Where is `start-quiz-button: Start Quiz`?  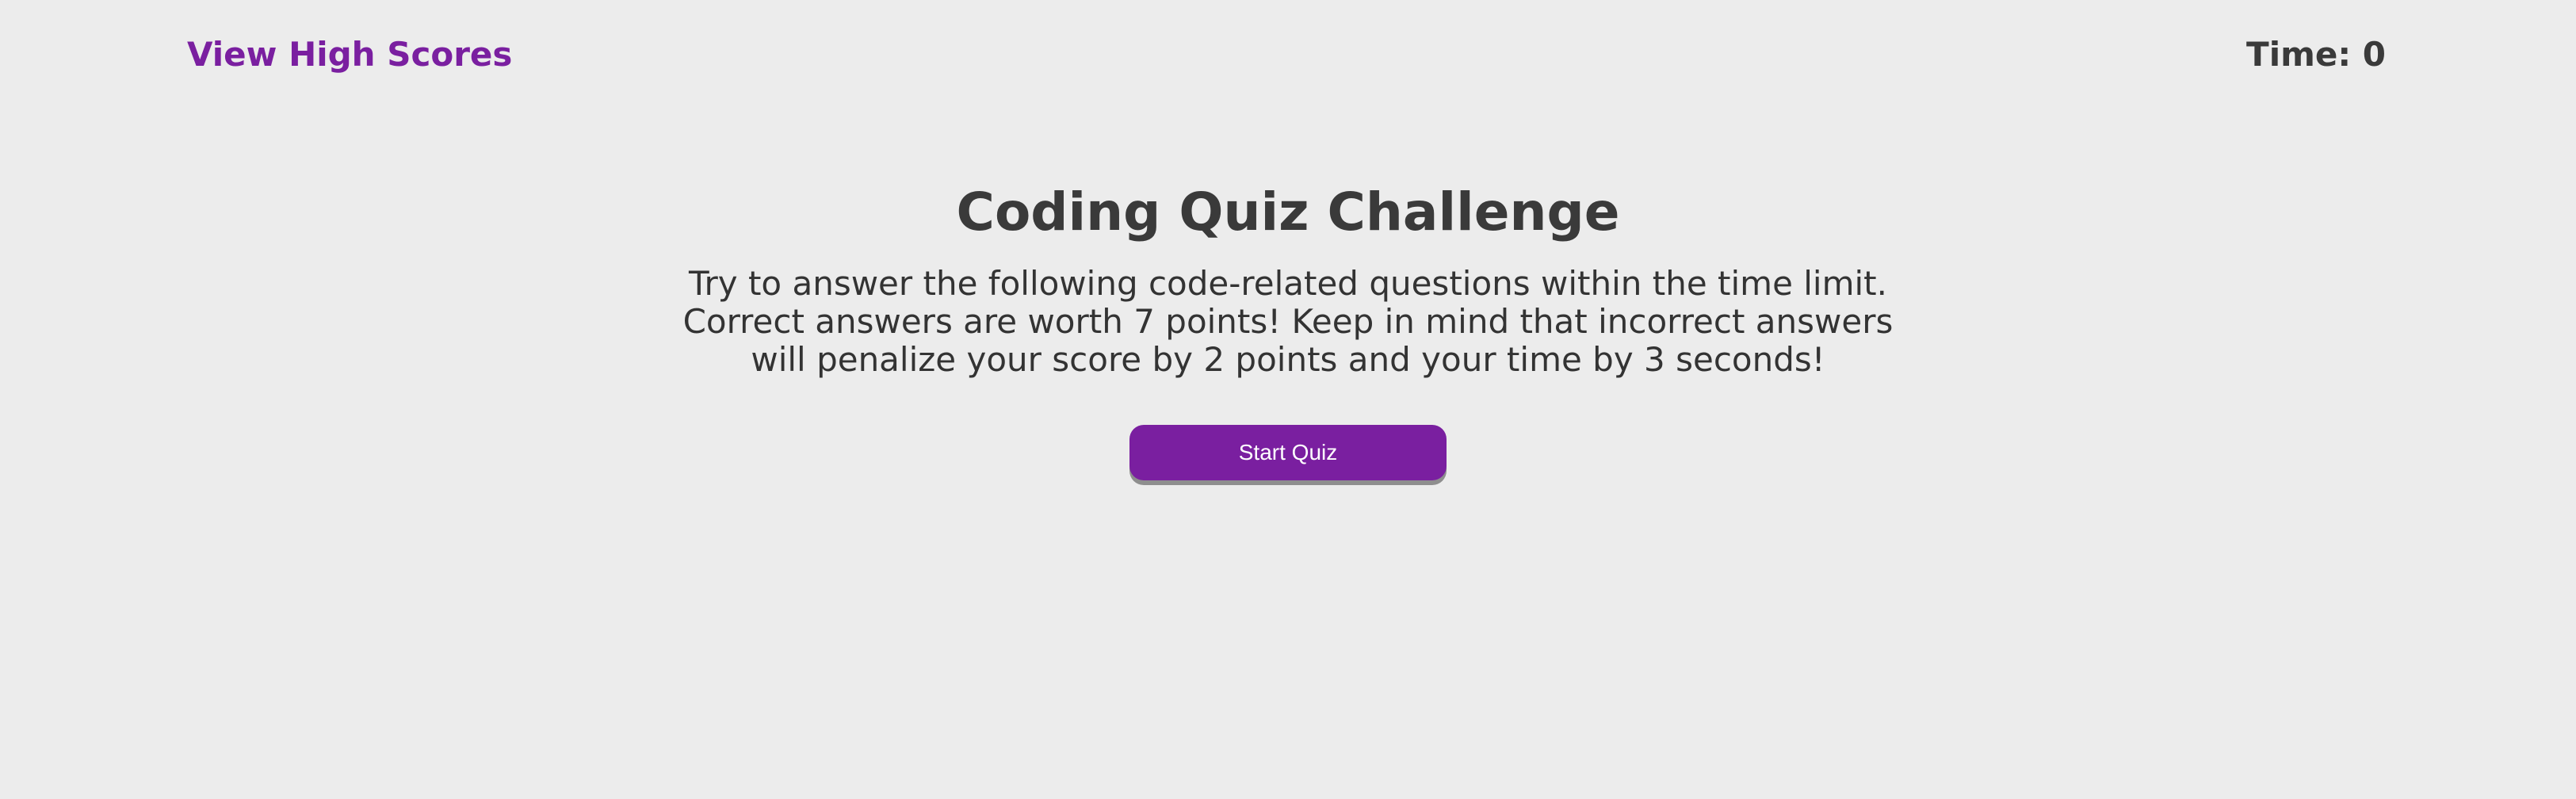
start-quiz-button: Start Quiz is located at coordinates (1288, 452).